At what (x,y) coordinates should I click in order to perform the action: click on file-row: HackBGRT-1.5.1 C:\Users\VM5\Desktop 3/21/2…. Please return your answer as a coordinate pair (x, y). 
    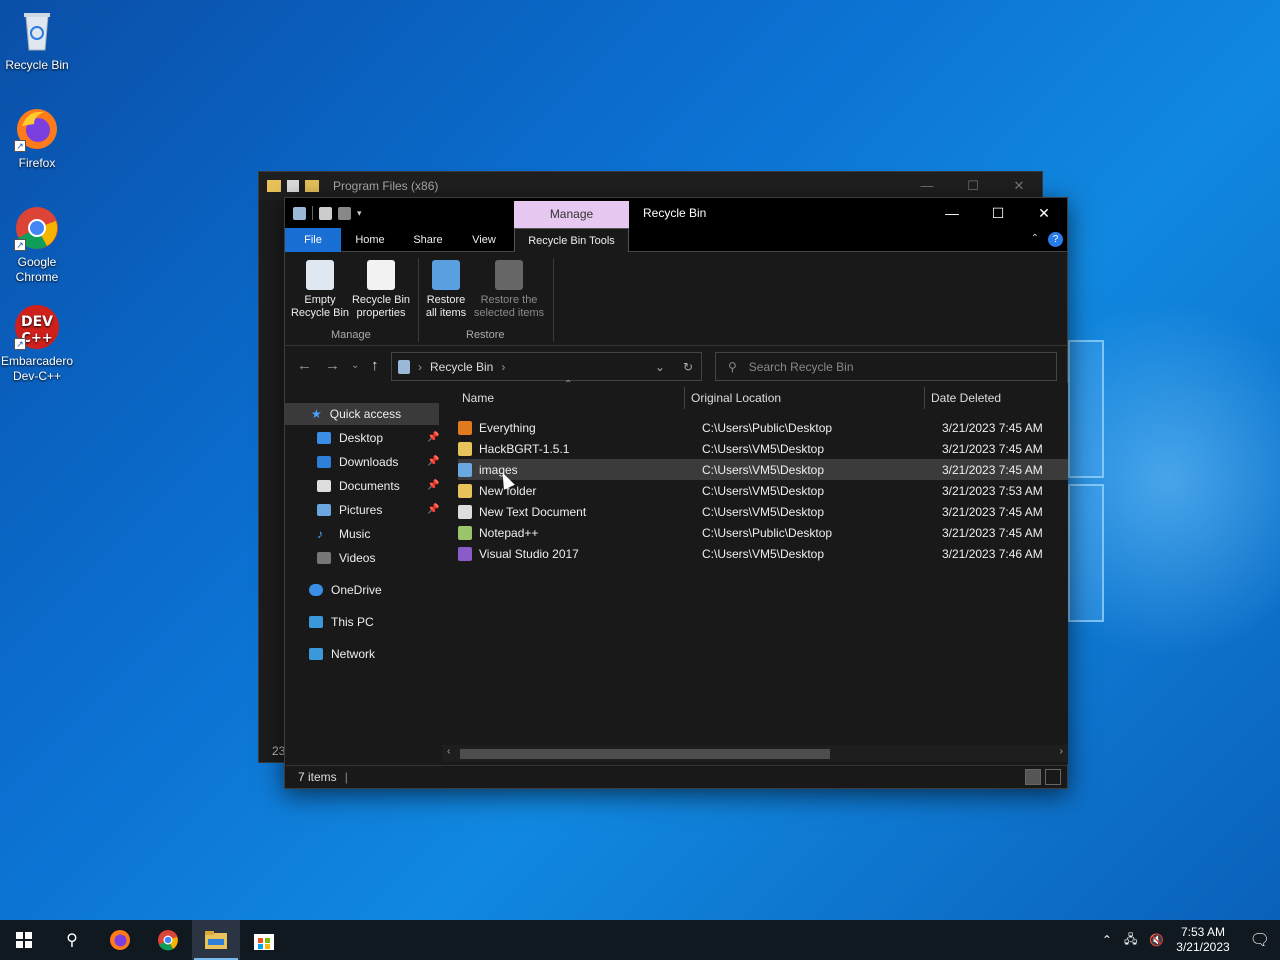
    Looking at the image, I should click on (763, 448).